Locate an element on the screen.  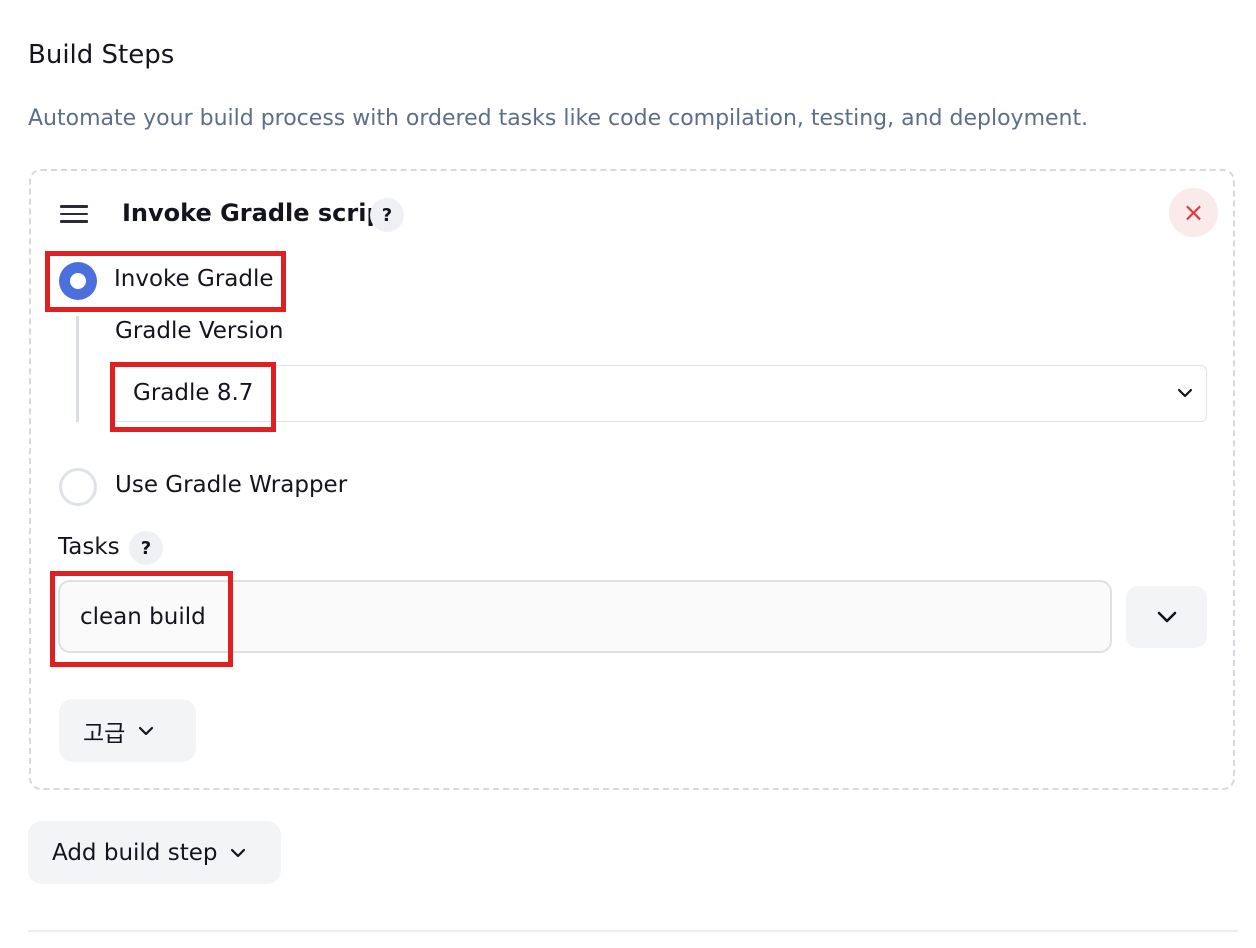
advanced-button: 고급 is located at coordinates (127, 730).